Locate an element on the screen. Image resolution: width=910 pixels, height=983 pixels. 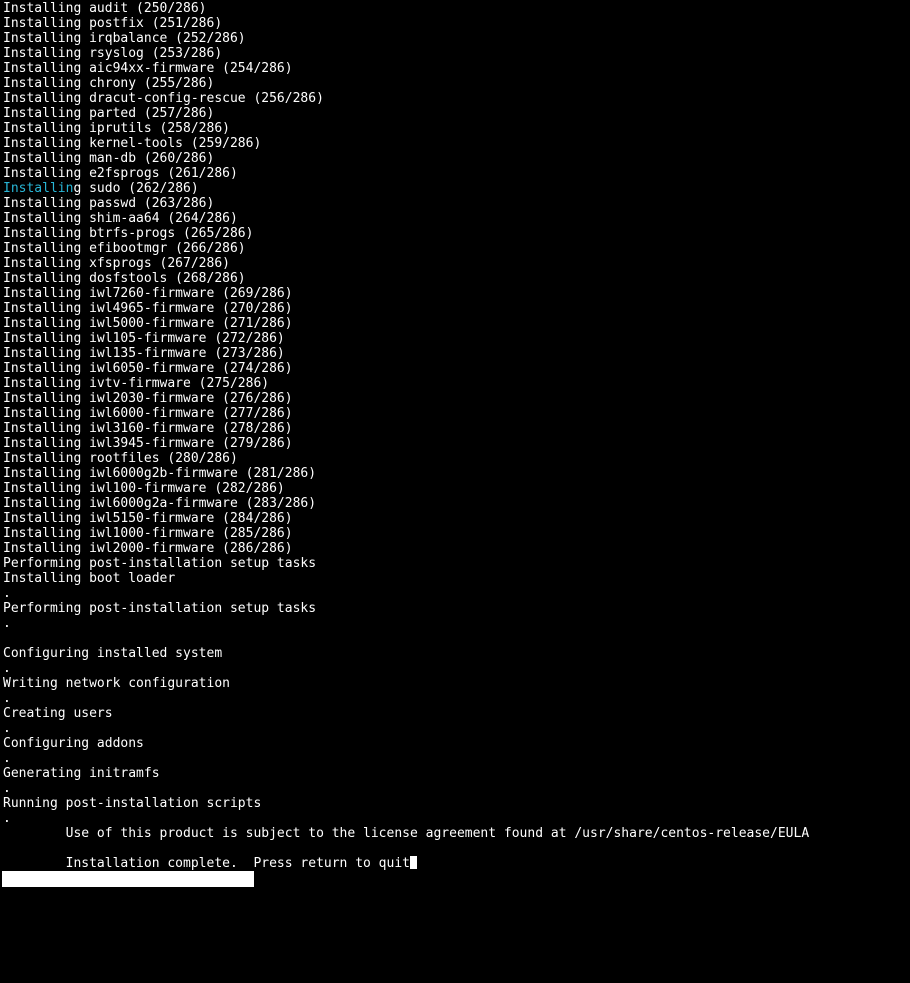
terminal-line-text: Installing parted (257/286) is located at coordinates (109, 113).